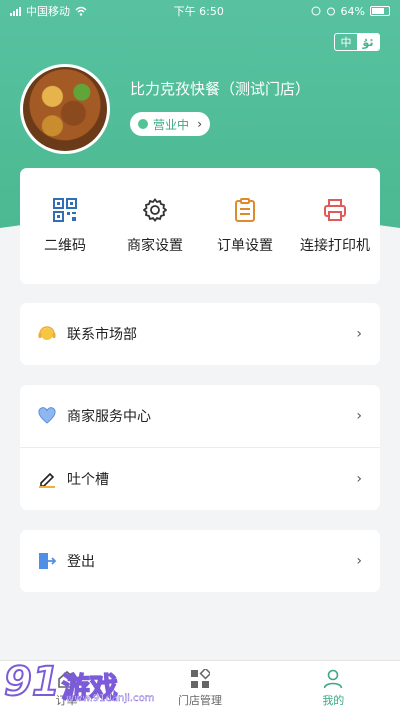  I want to click on logout-card: 登出 ›, so click(200, 561).